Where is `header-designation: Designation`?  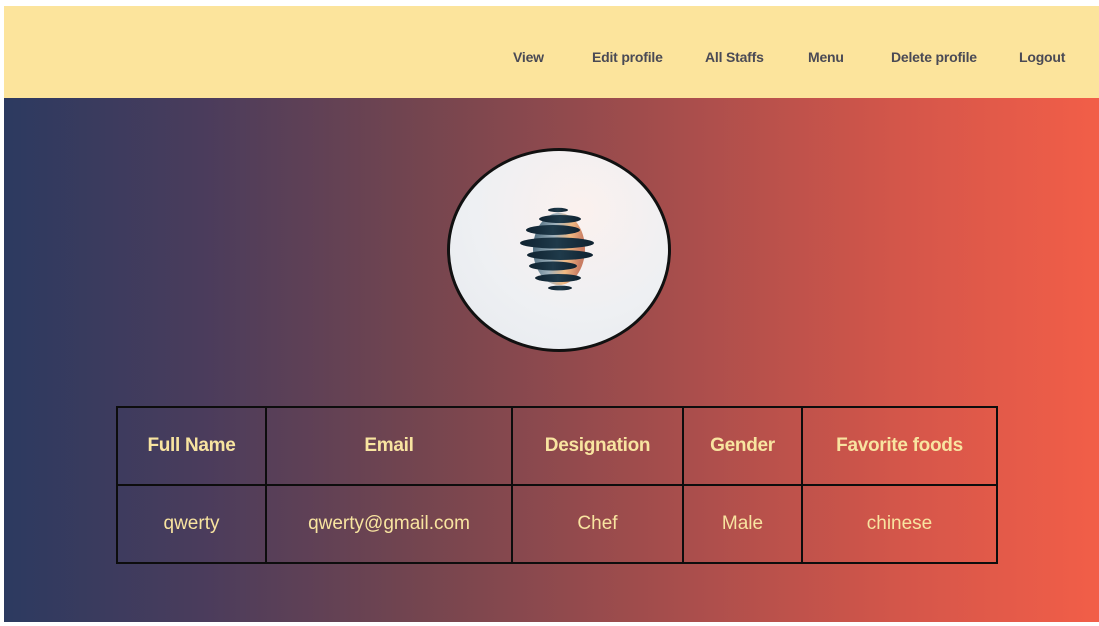
header-designation: Designation is located at coordinates (597, 446).